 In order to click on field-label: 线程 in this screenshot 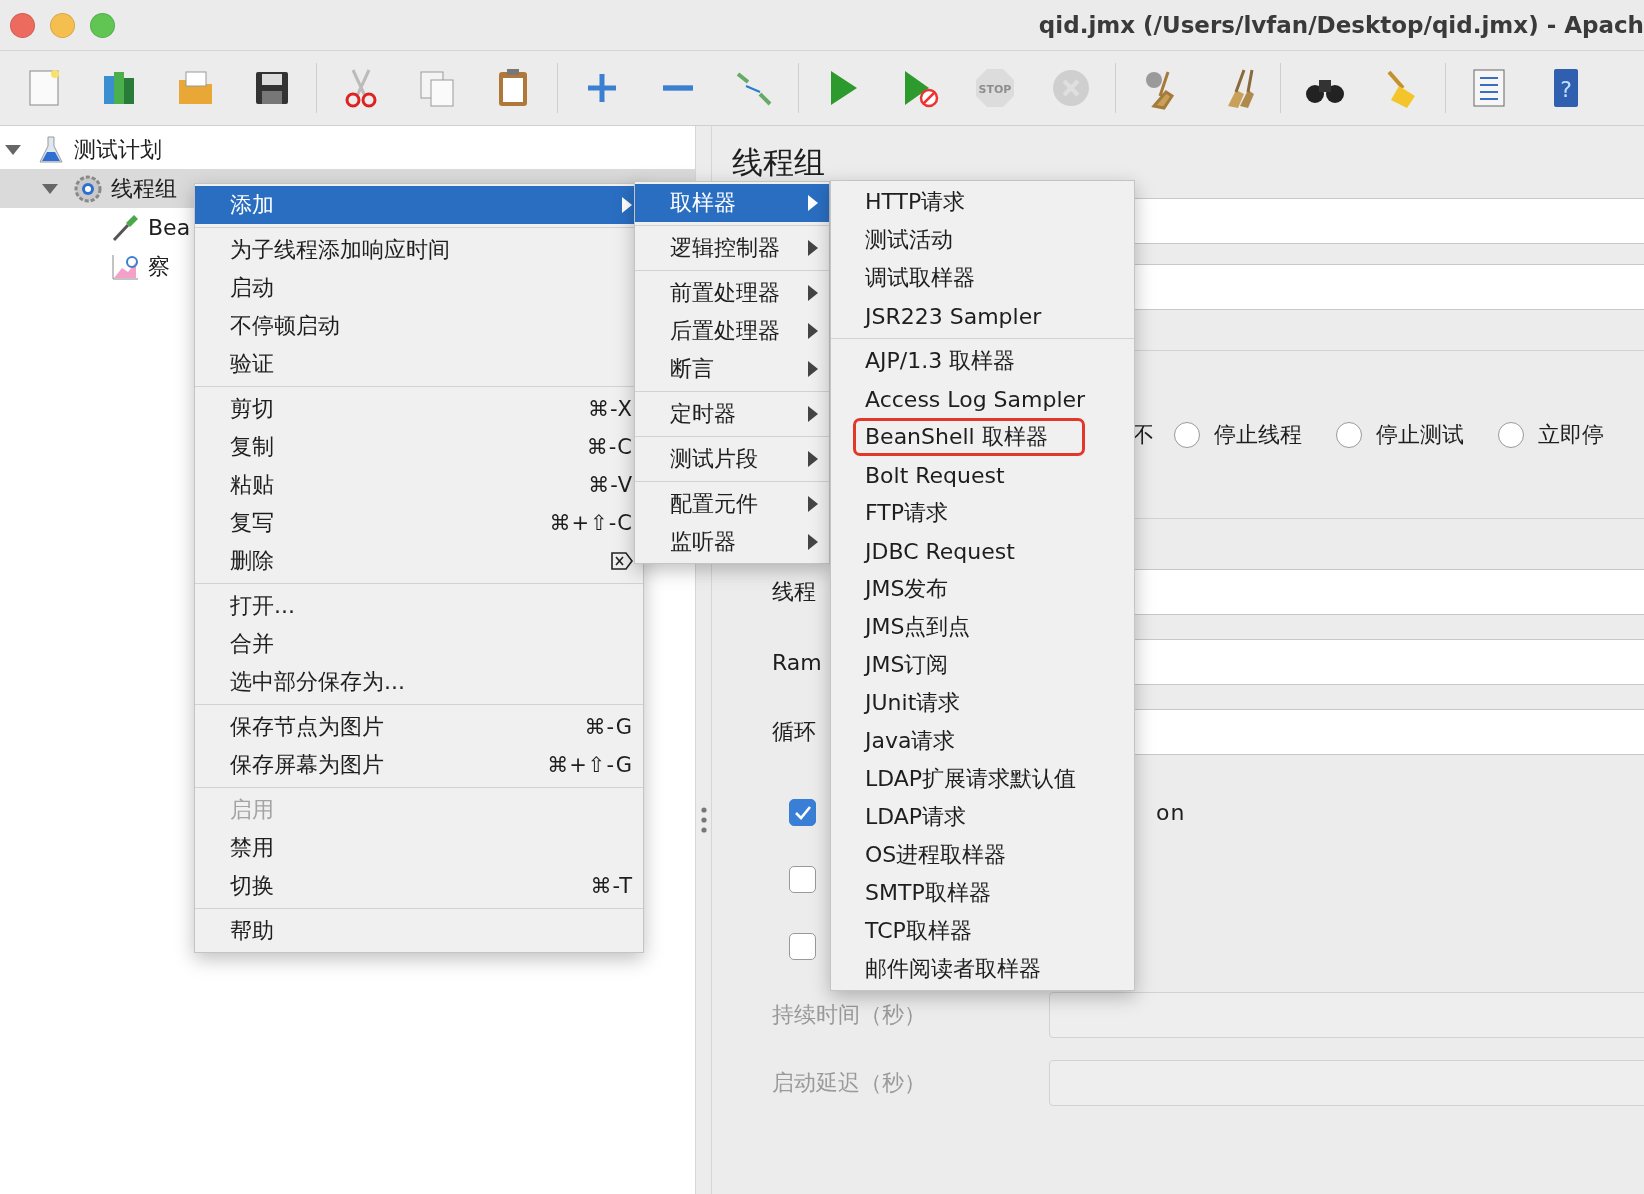, I will do `click(794, 592)`.